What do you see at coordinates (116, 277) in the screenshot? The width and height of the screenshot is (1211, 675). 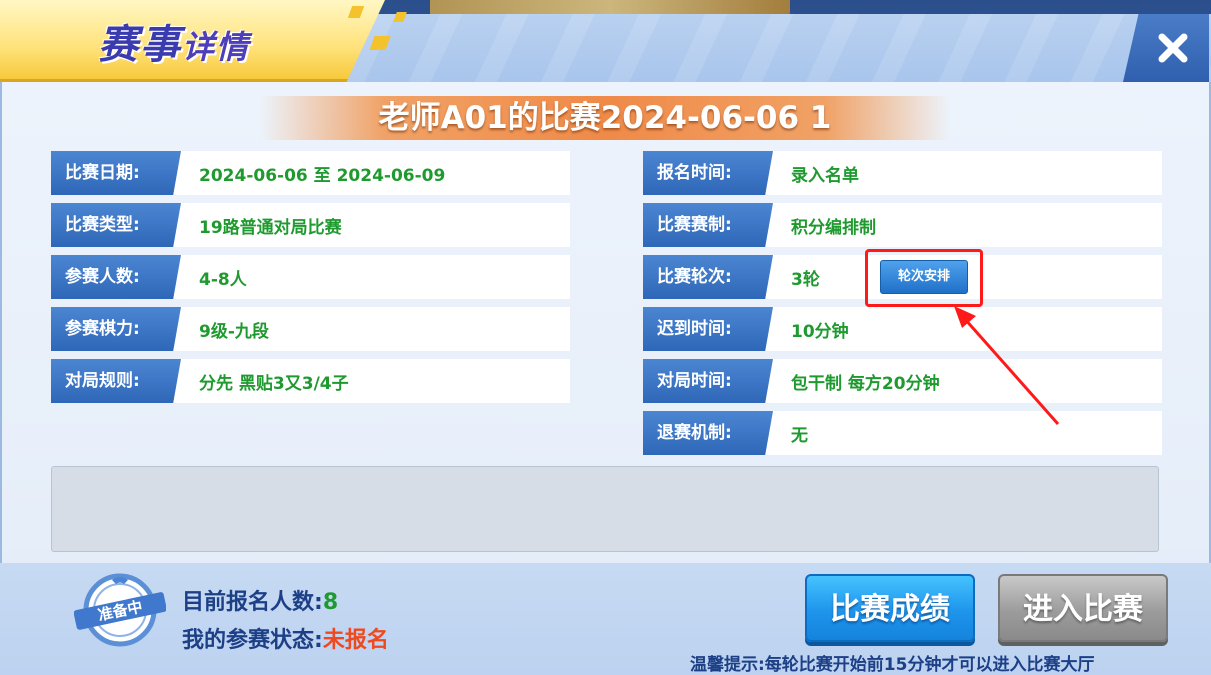 I see `field-label: 参赛人数:` at bounding box center [116, 277].